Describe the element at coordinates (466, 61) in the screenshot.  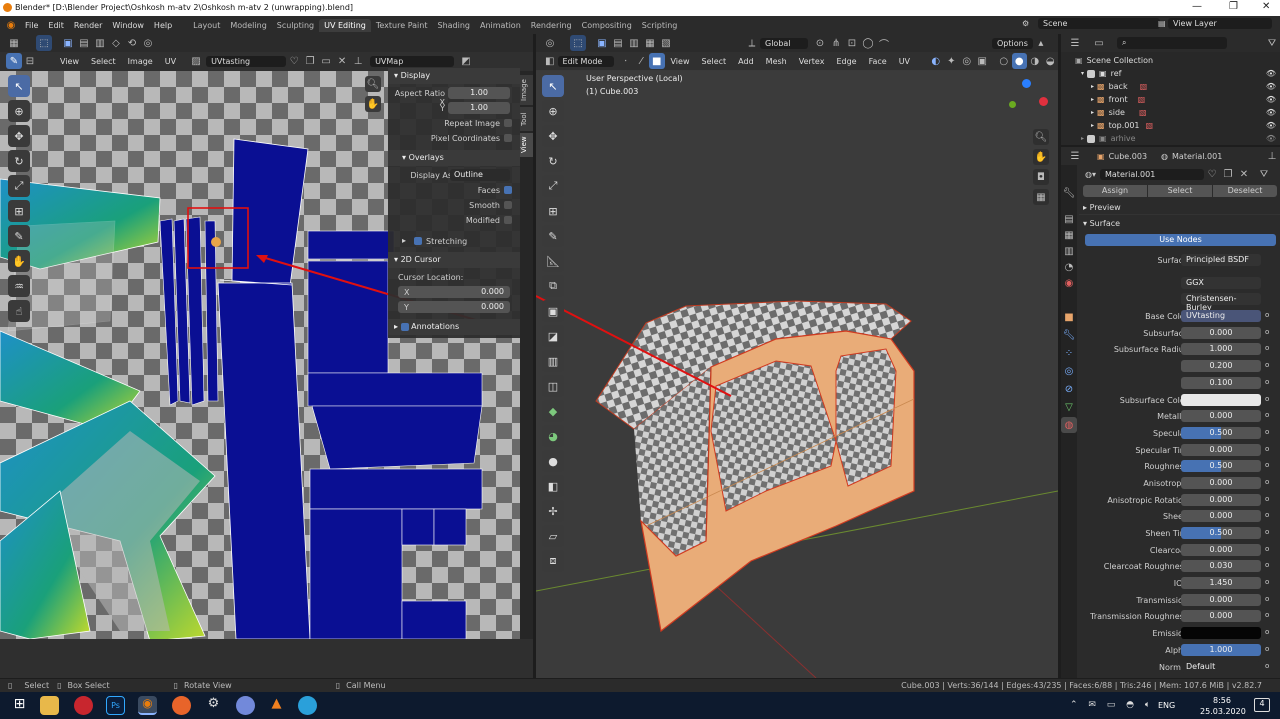
I see `display-channels-icon: ◩` at that location.